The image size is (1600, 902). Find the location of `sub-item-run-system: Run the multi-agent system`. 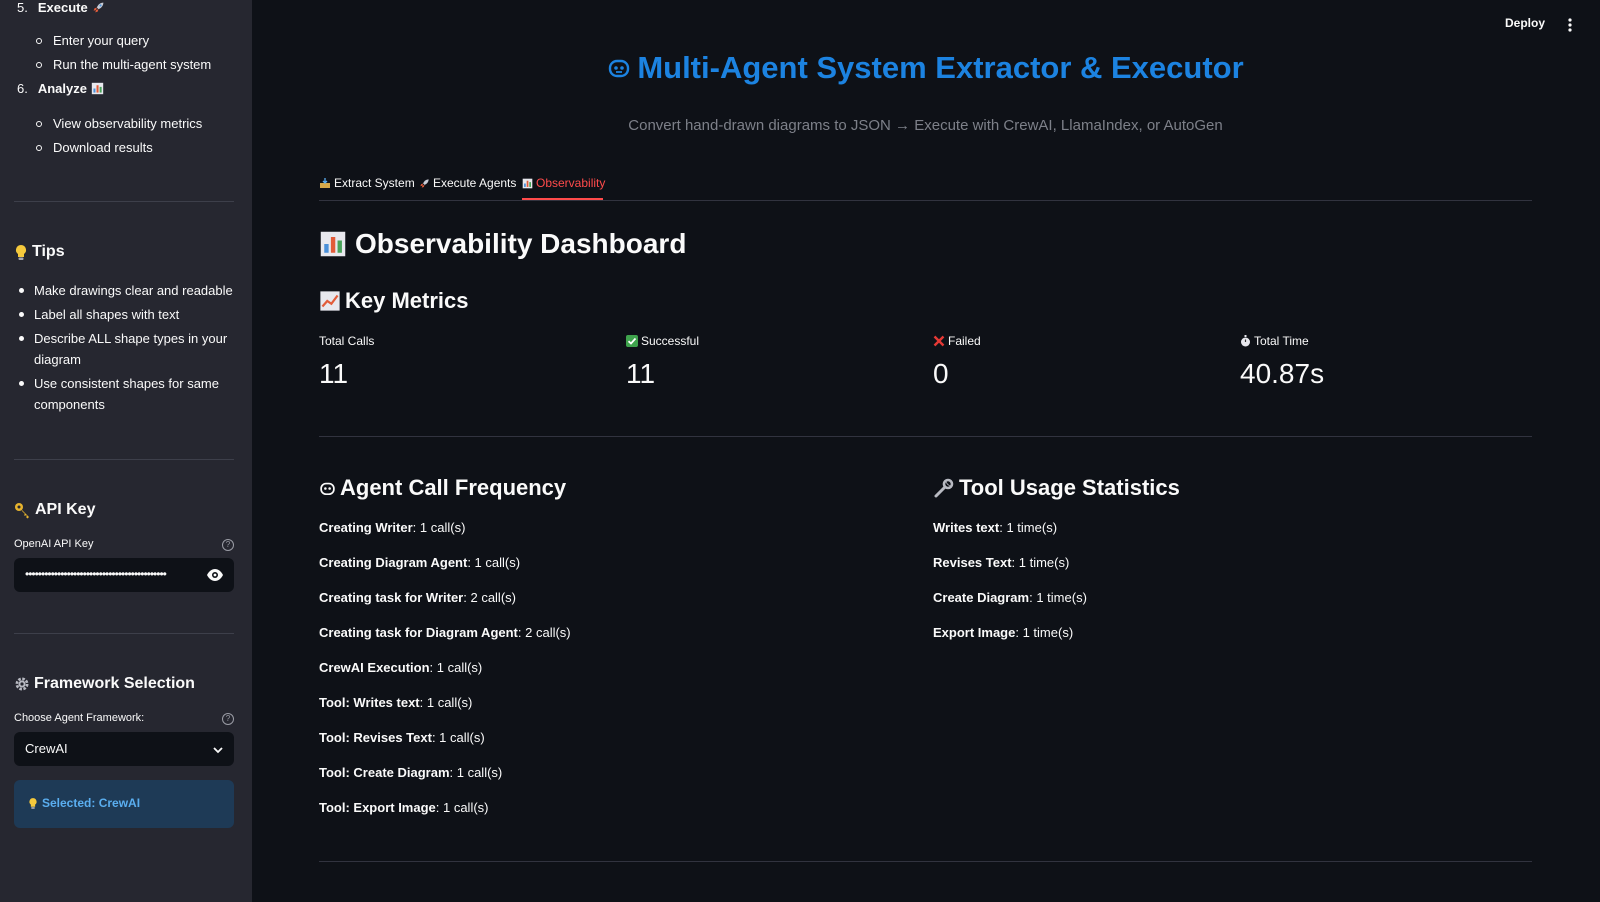

sub-item-run-system: Run the multi-agent system is located at coordinates (123, 64).